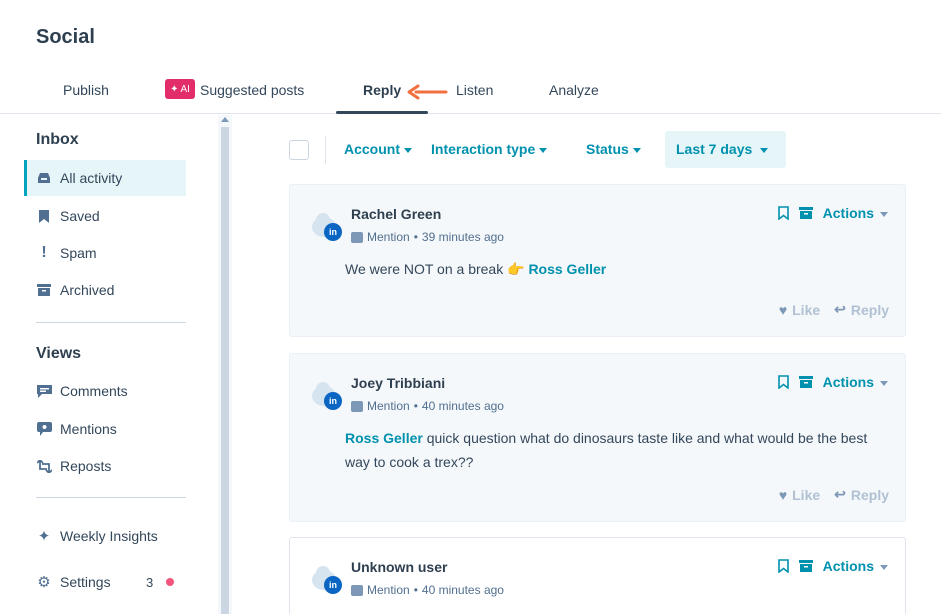 Image resolution: width=941 pixels, height=614 pixels. What do you see at coordinates (382, 112) in the screenshot?
I see `active-tab-indicator` at bounding box center [382, 112].